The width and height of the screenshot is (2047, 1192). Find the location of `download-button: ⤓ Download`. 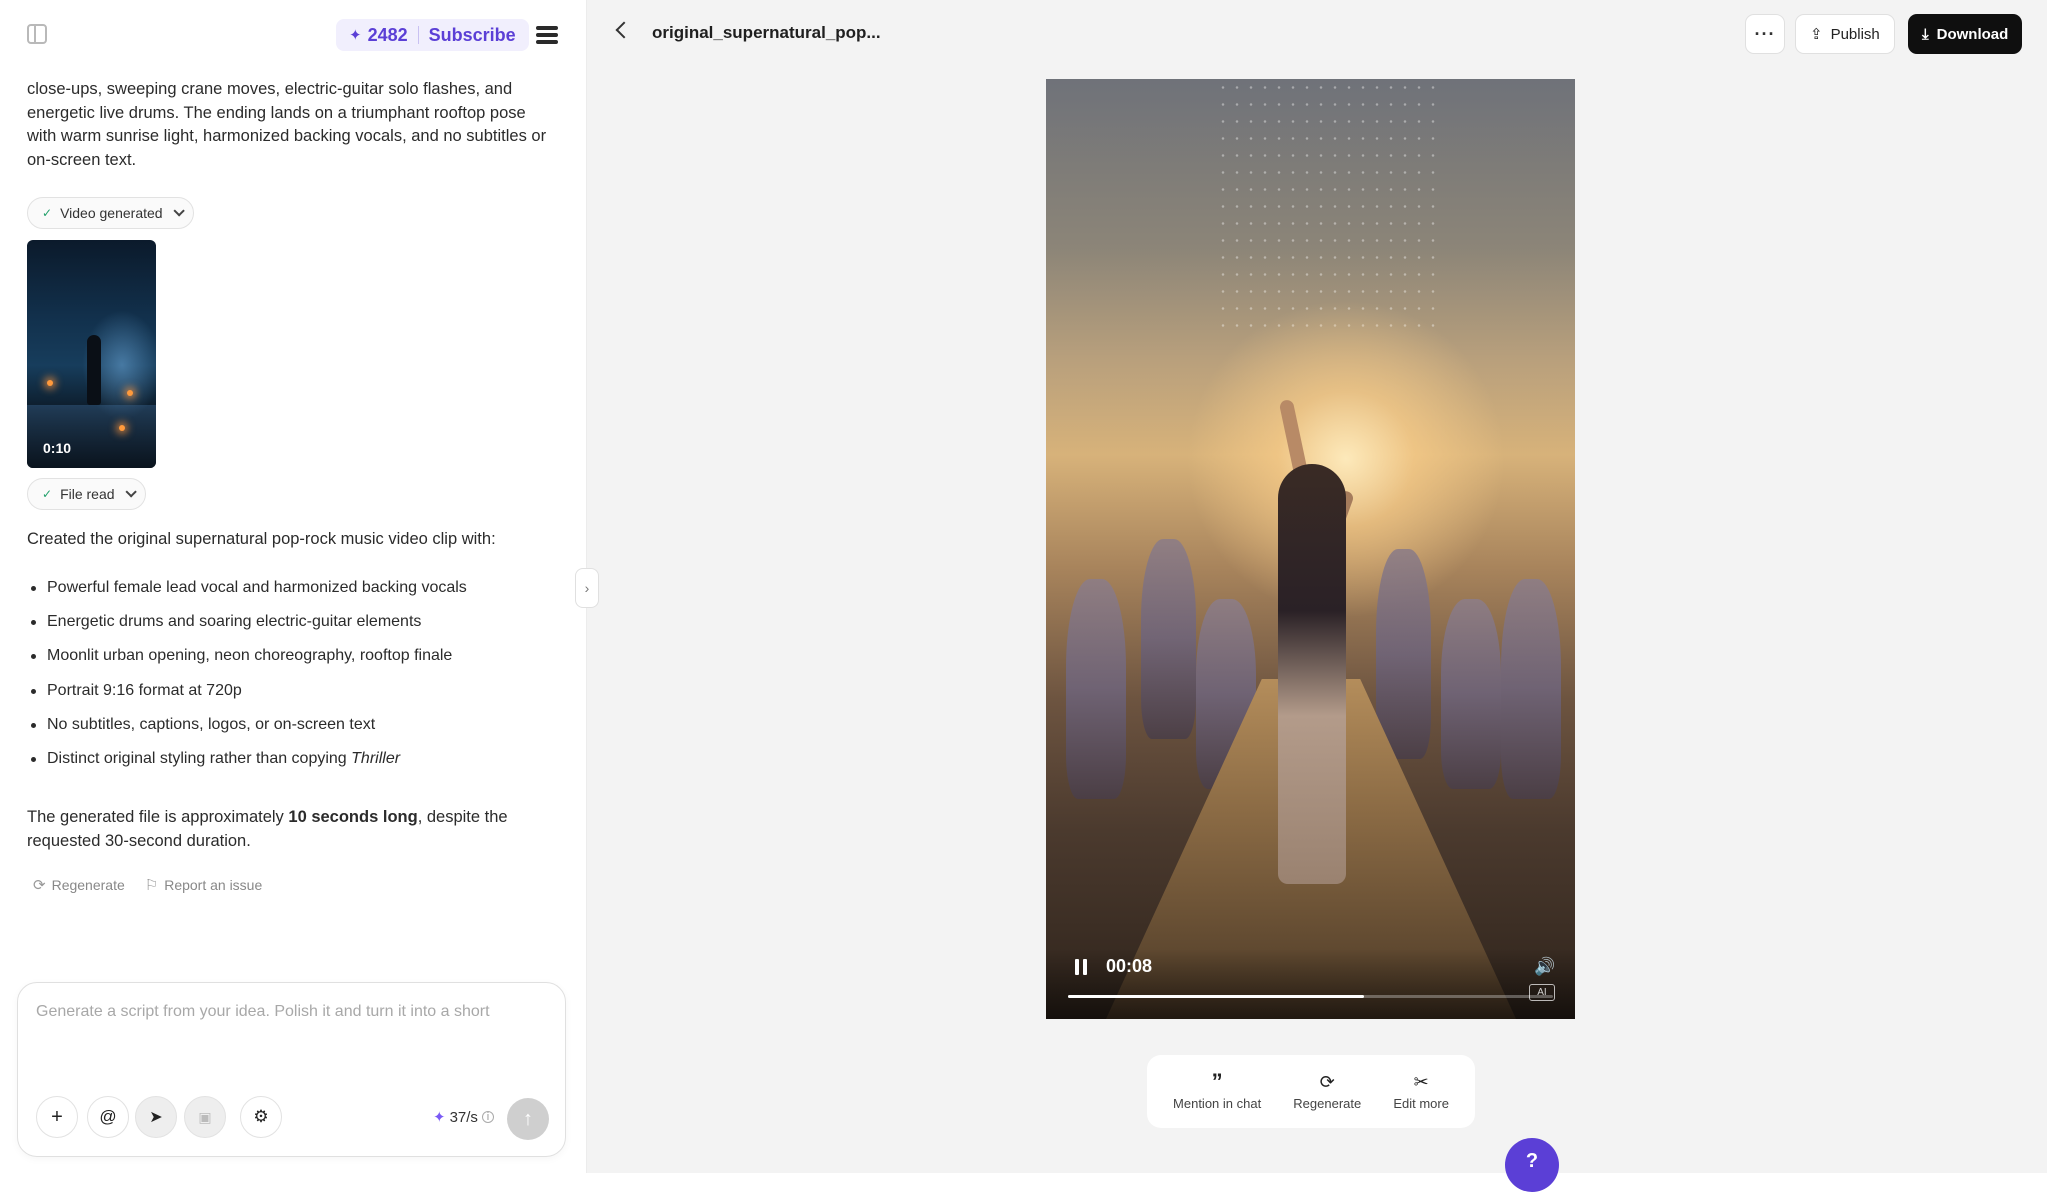

download-button: ⤓ Download is located at coordinates (1965, 34).